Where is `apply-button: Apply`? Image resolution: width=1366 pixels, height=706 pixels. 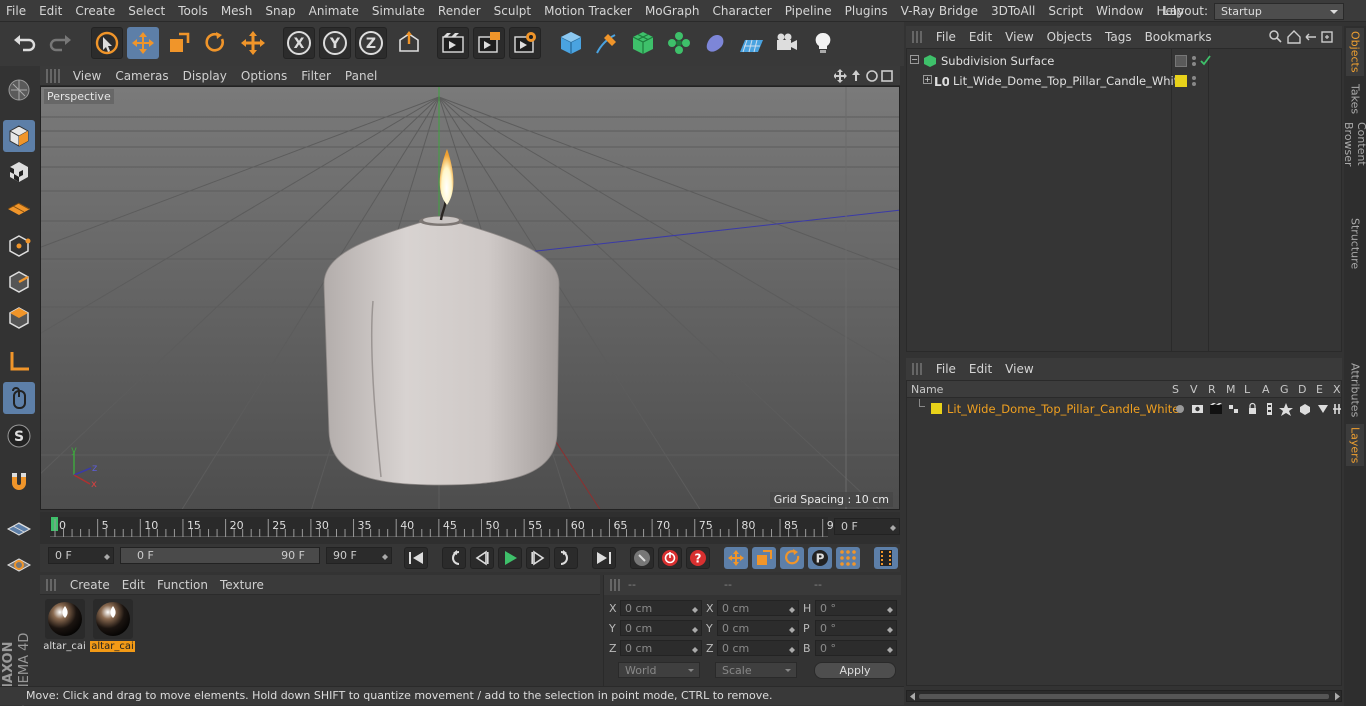 apply-button: Apply is located at coordinates (855, 670).